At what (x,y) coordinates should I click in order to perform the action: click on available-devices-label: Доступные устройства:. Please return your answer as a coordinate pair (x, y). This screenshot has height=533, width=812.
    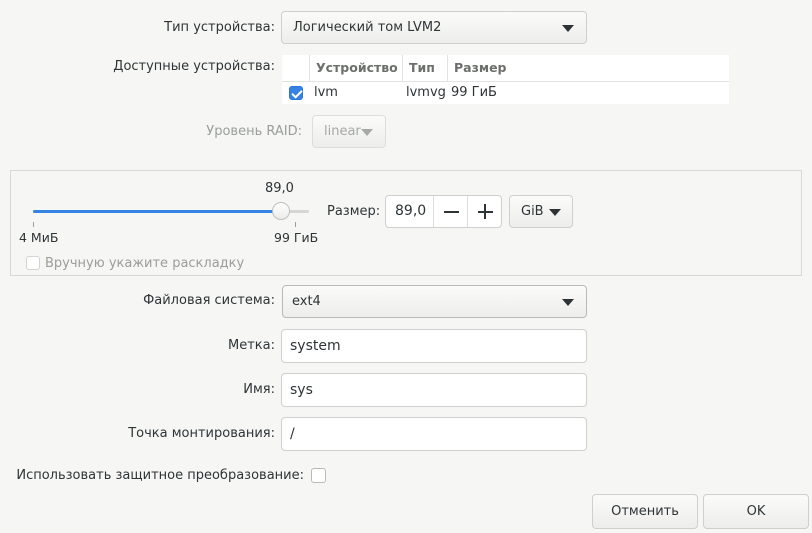
    Looking at the image, I should click on (194, 66).